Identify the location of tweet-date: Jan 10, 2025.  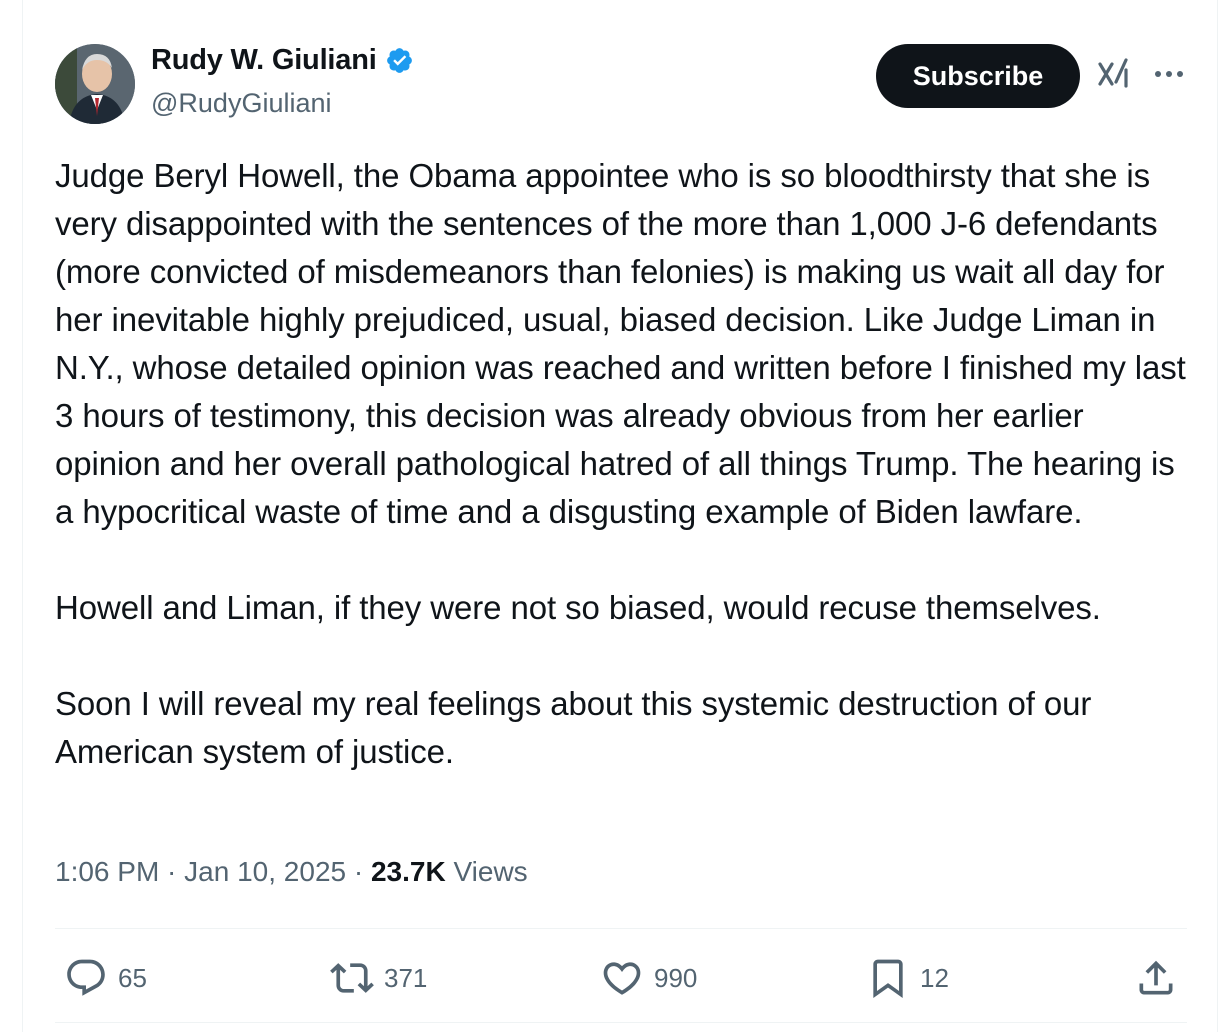
(265, 872).